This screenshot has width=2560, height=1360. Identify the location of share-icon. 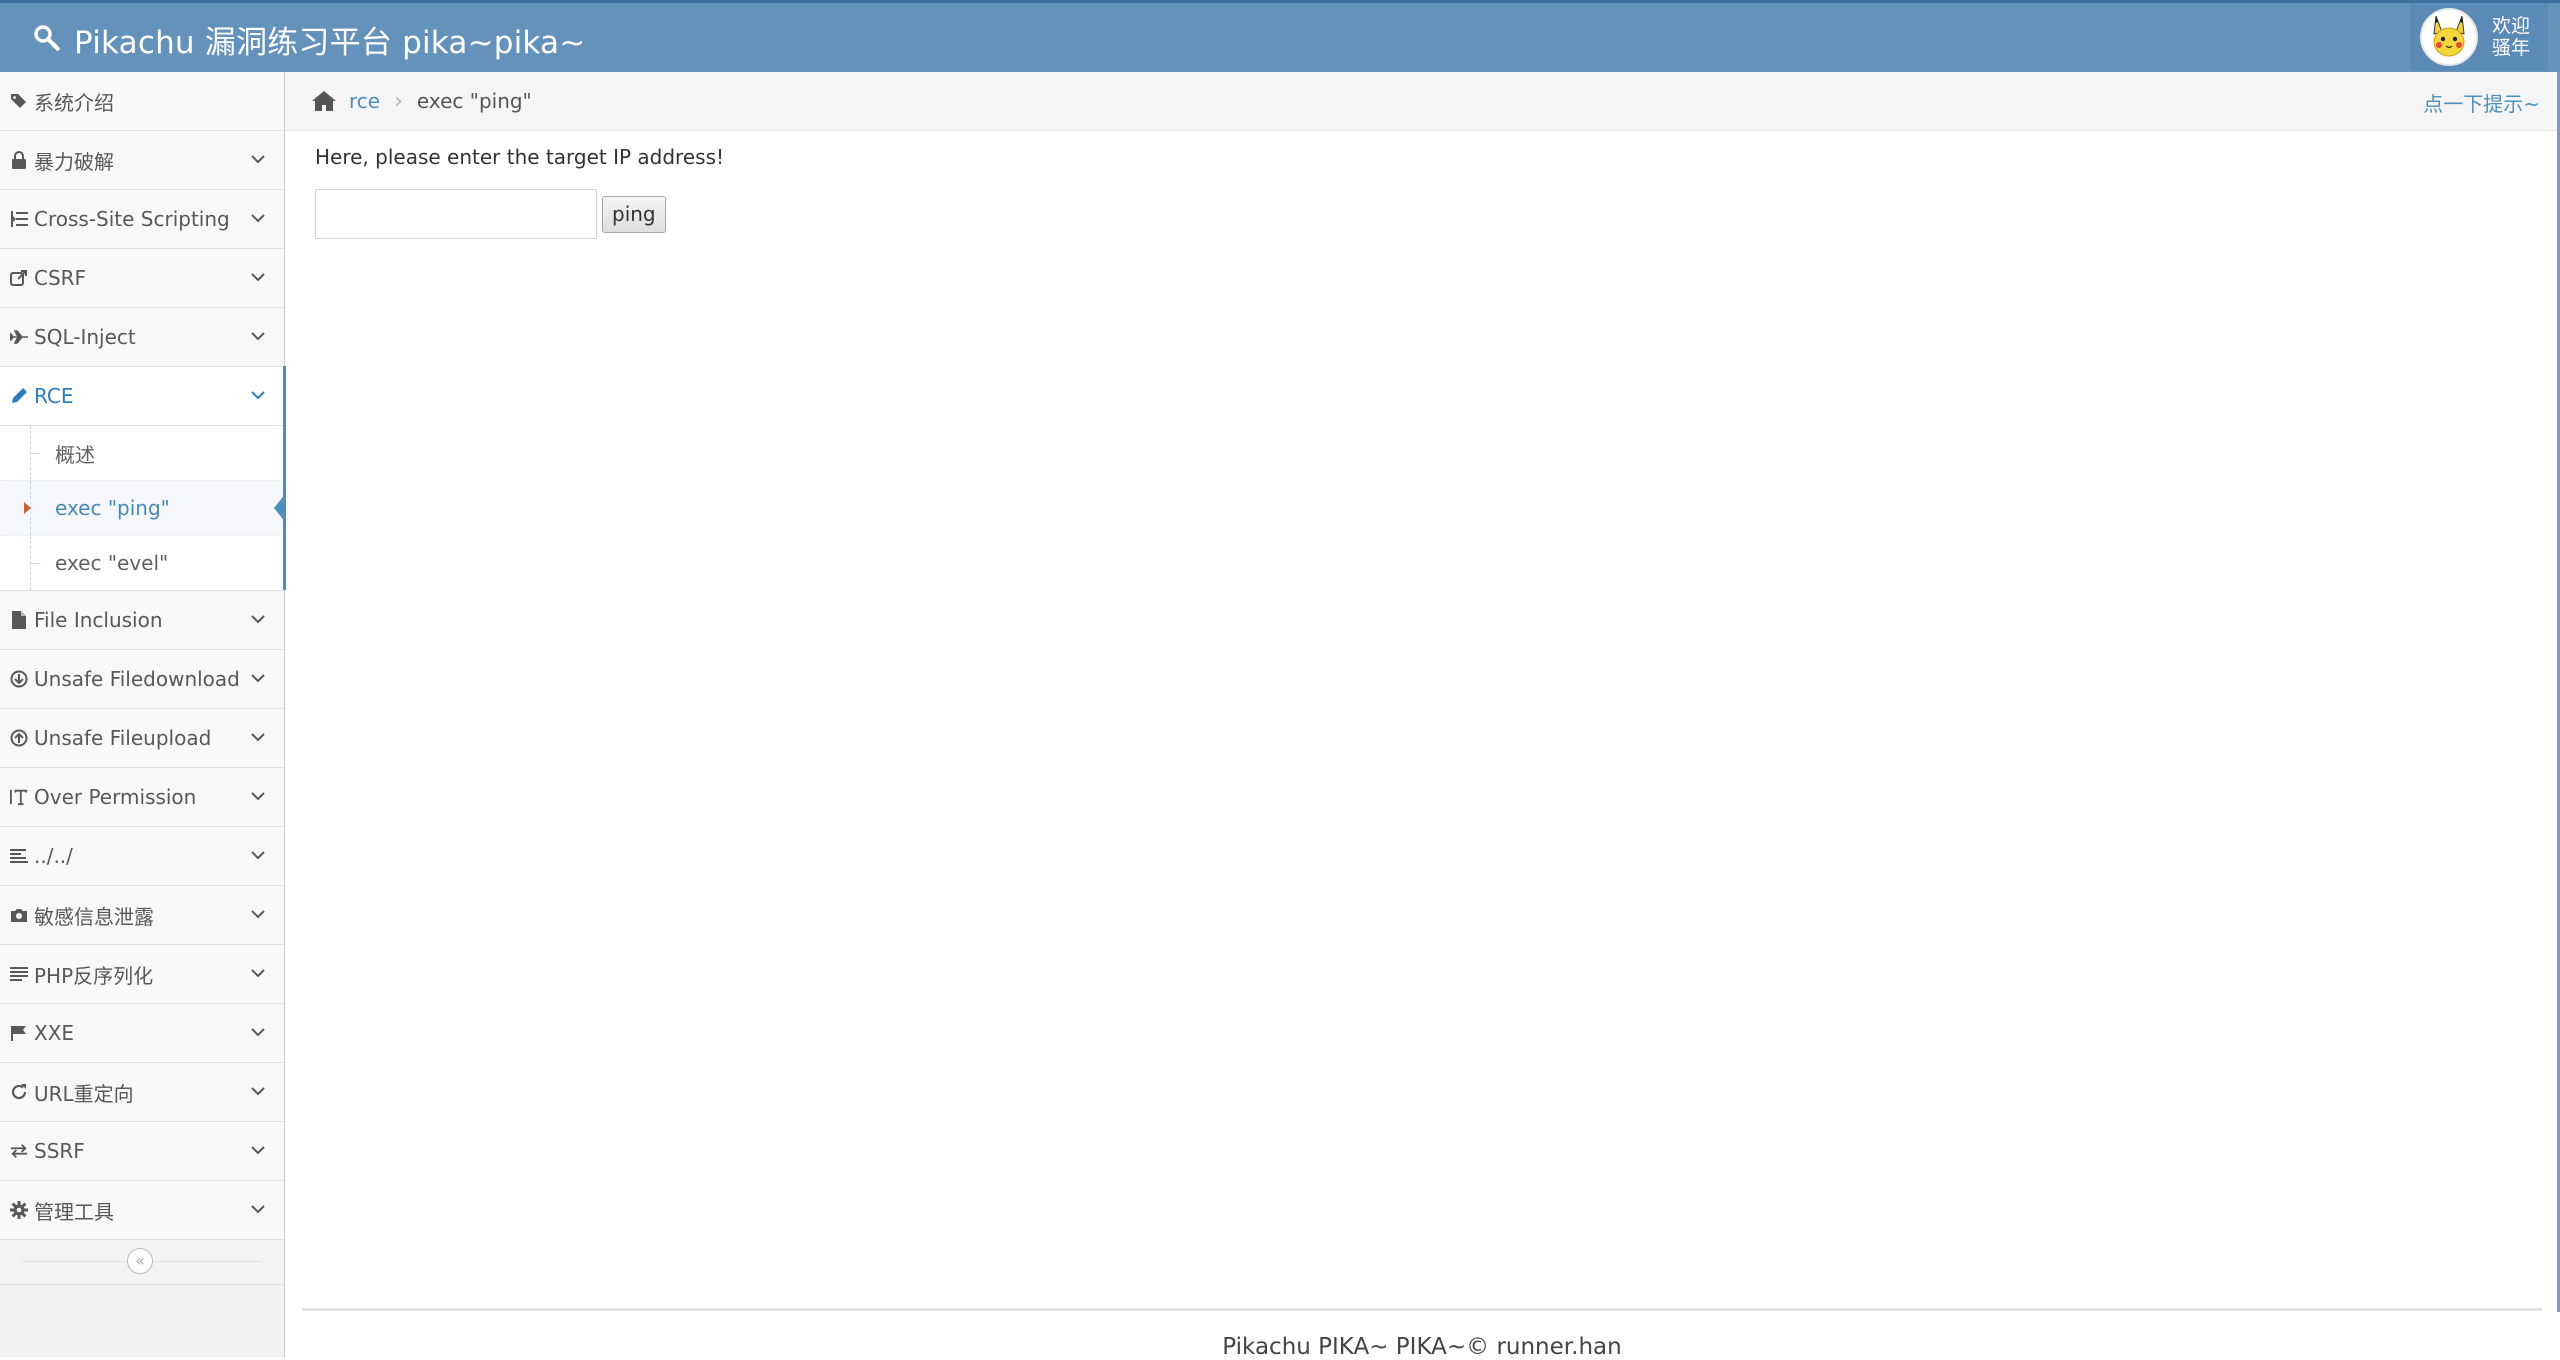
(19, 278).